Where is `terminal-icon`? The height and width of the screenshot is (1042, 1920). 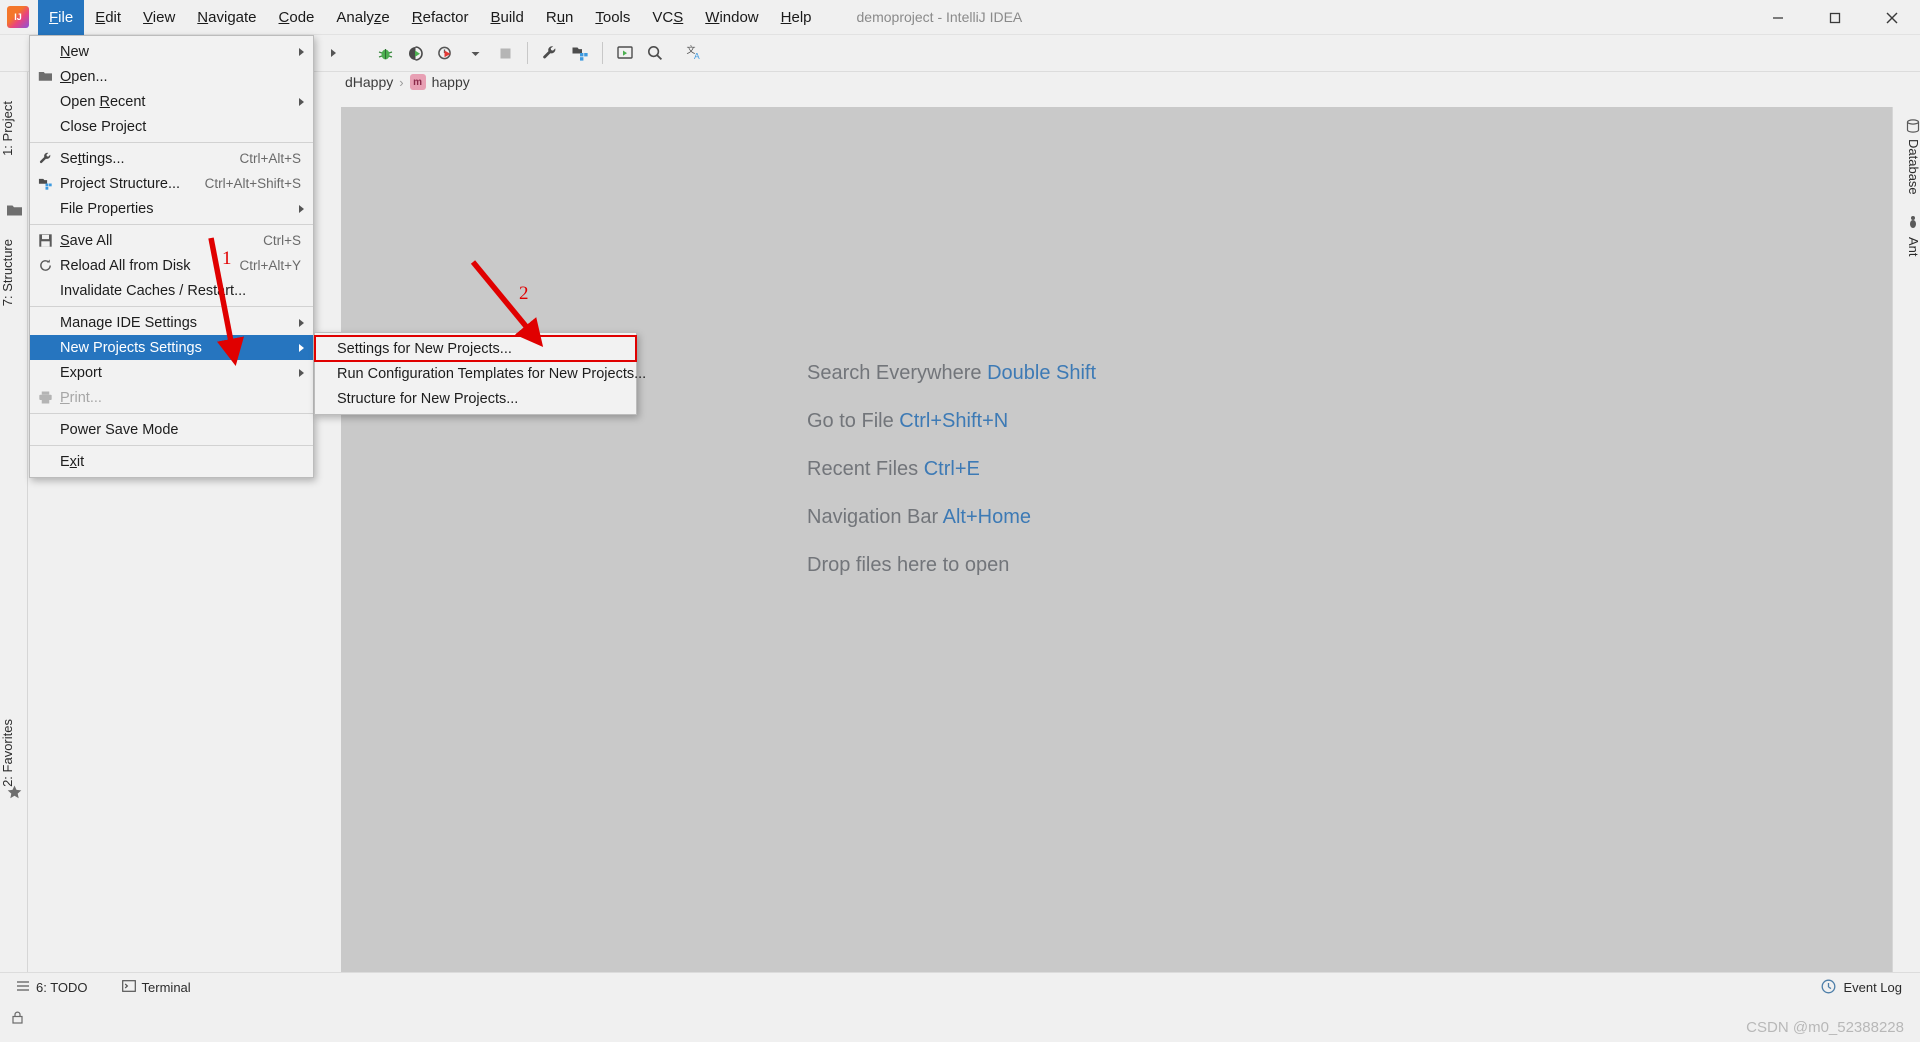
terminal-icon is located at coordinates (128, 987).